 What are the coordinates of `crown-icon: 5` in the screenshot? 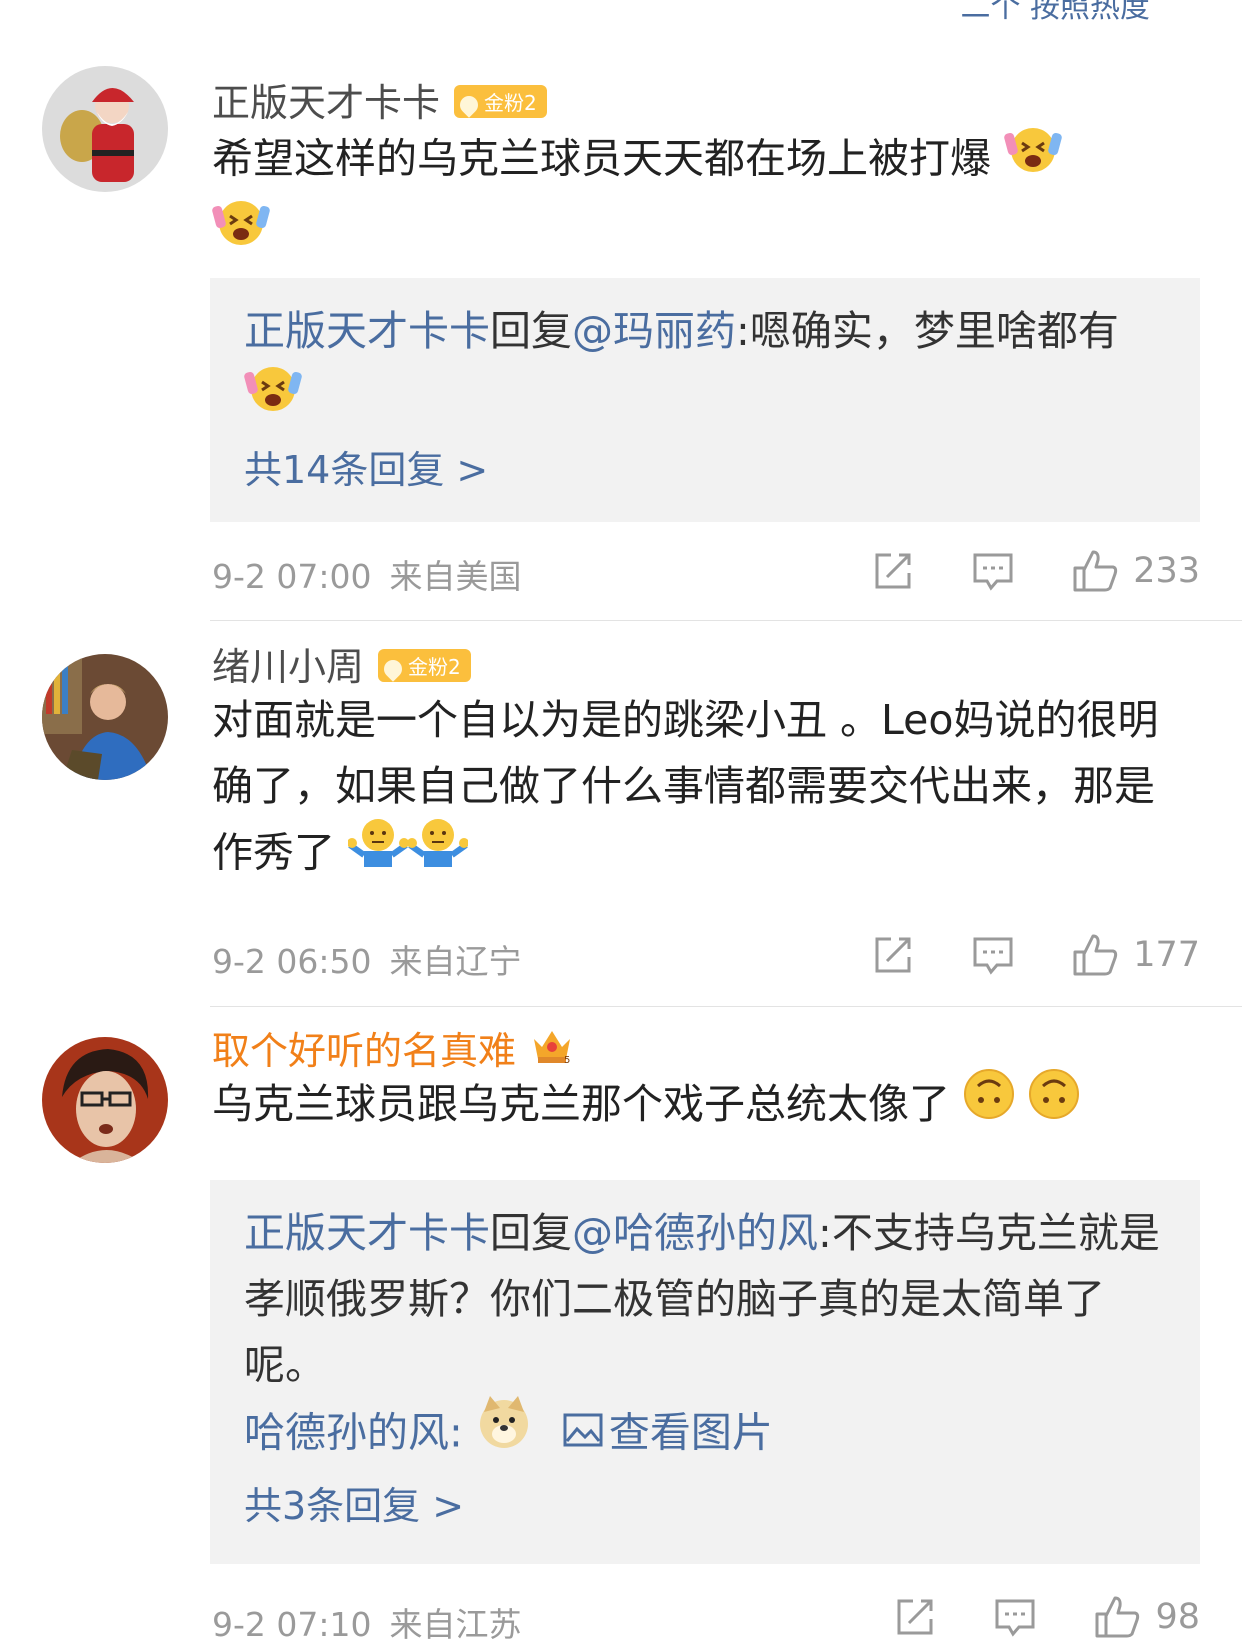 It's located at (552, 1049).